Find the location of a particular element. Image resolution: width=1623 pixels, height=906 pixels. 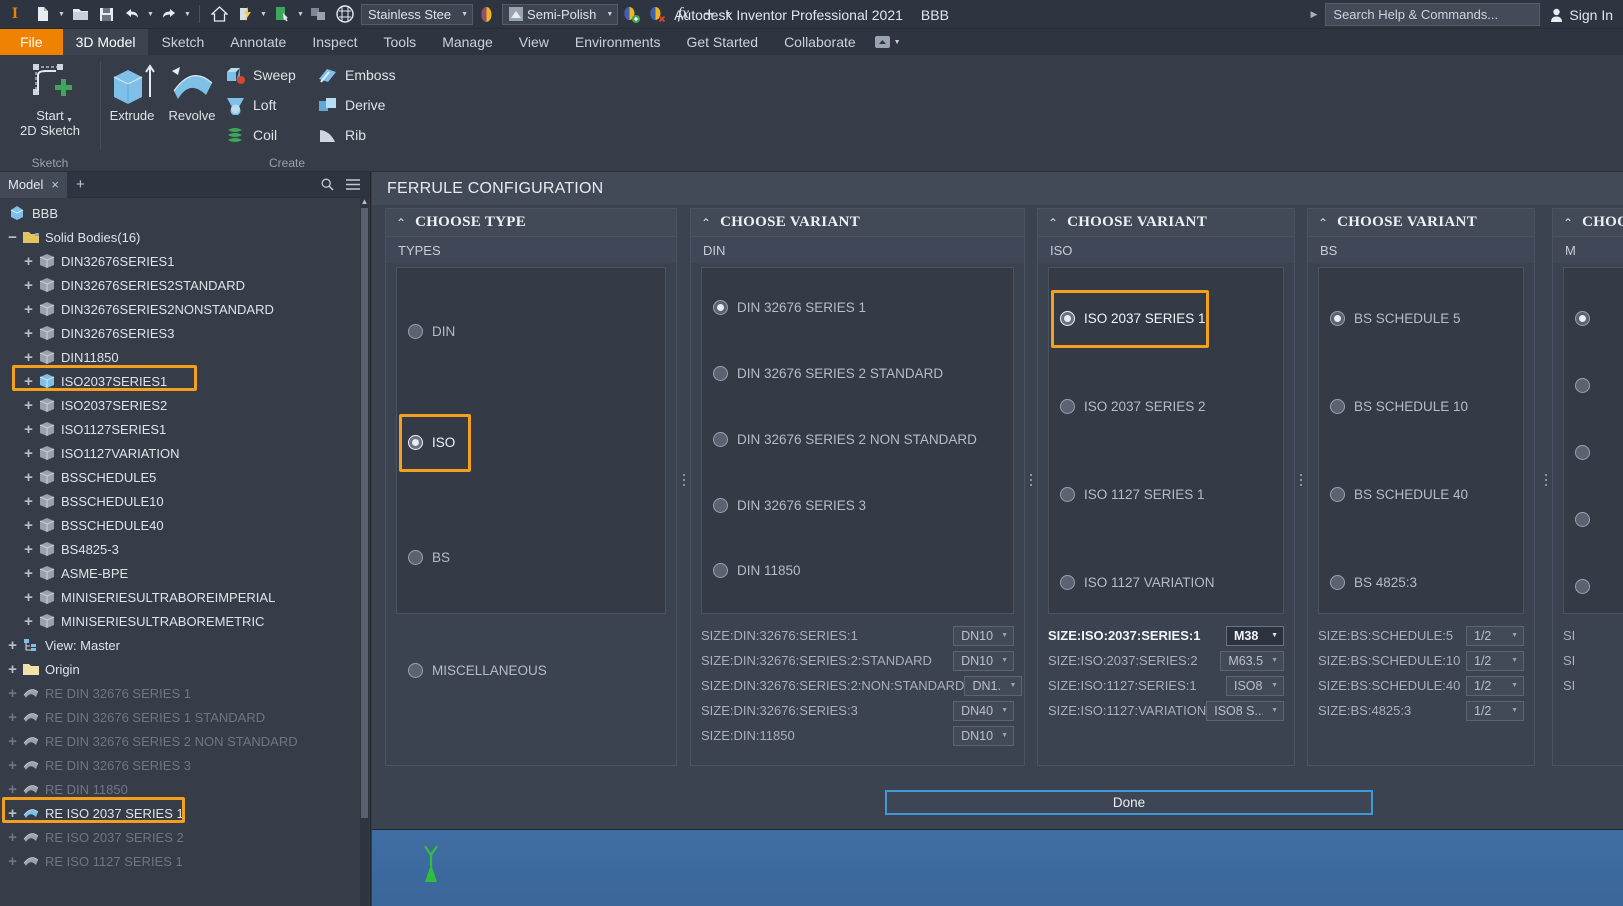

3d-viewport is located at coordinates (997, 867).